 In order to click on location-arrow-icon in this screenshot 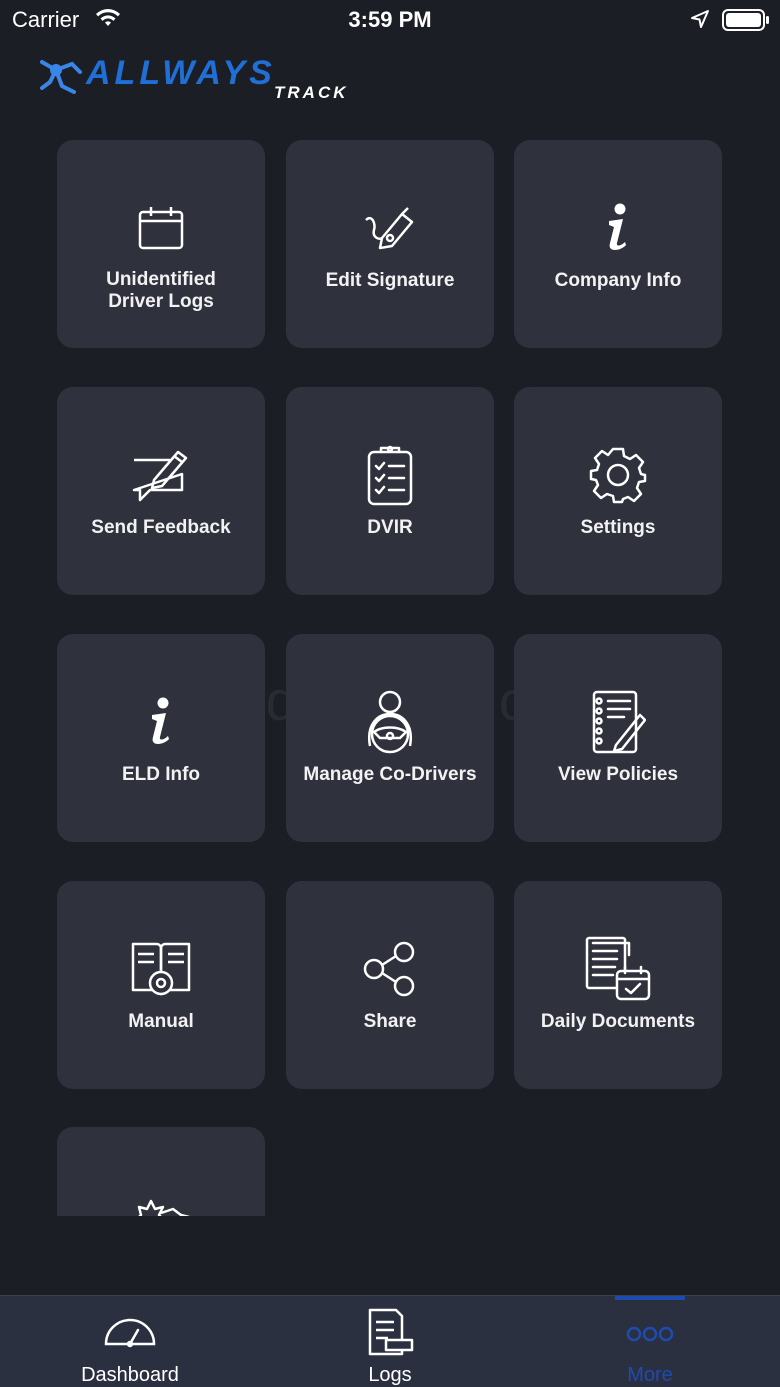, I will do `click(700, 22)`.